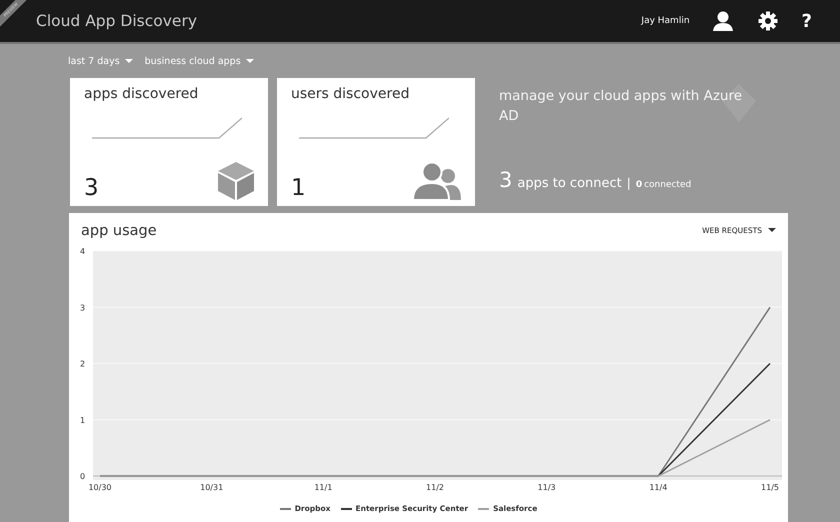 The image size is (840, 522). Describe the element at coordinates (212, 487) in the screenshot. I see `x-tick-label: 10/31` at that location.